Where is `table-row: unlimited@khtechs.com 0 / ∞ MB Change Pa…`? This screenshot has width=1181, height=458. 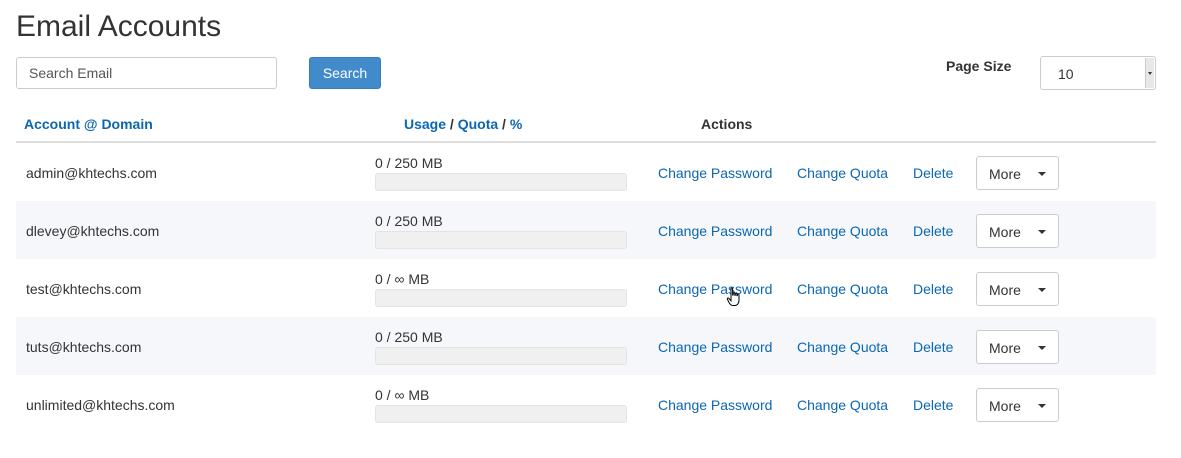
table-row: unlimited@khtechs.com 0 / ∞ MB Change Pa… is located at coordinates (586, 404).